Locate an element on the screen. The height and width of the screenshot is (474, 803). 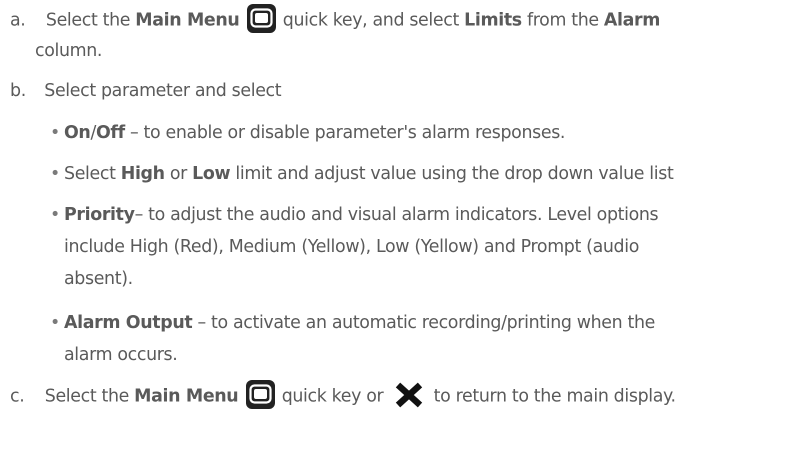
bullet-alarm-output-line-2: alarm occurs. is located at coordinates (121, 355).